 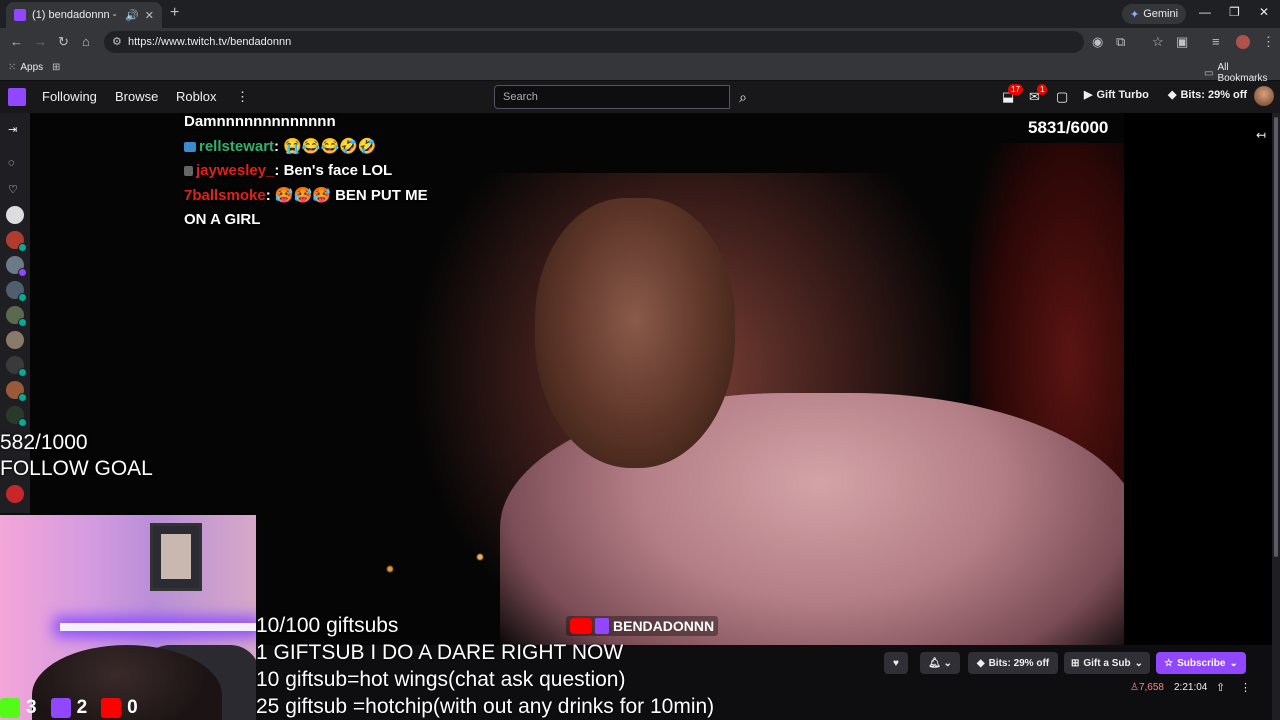 What do you see at coordinates (1107, 663) in the screenshot?
I see `gift-sub-button: ⊞ Gift a Sub ⌄` at bounding box center [1107, 663].